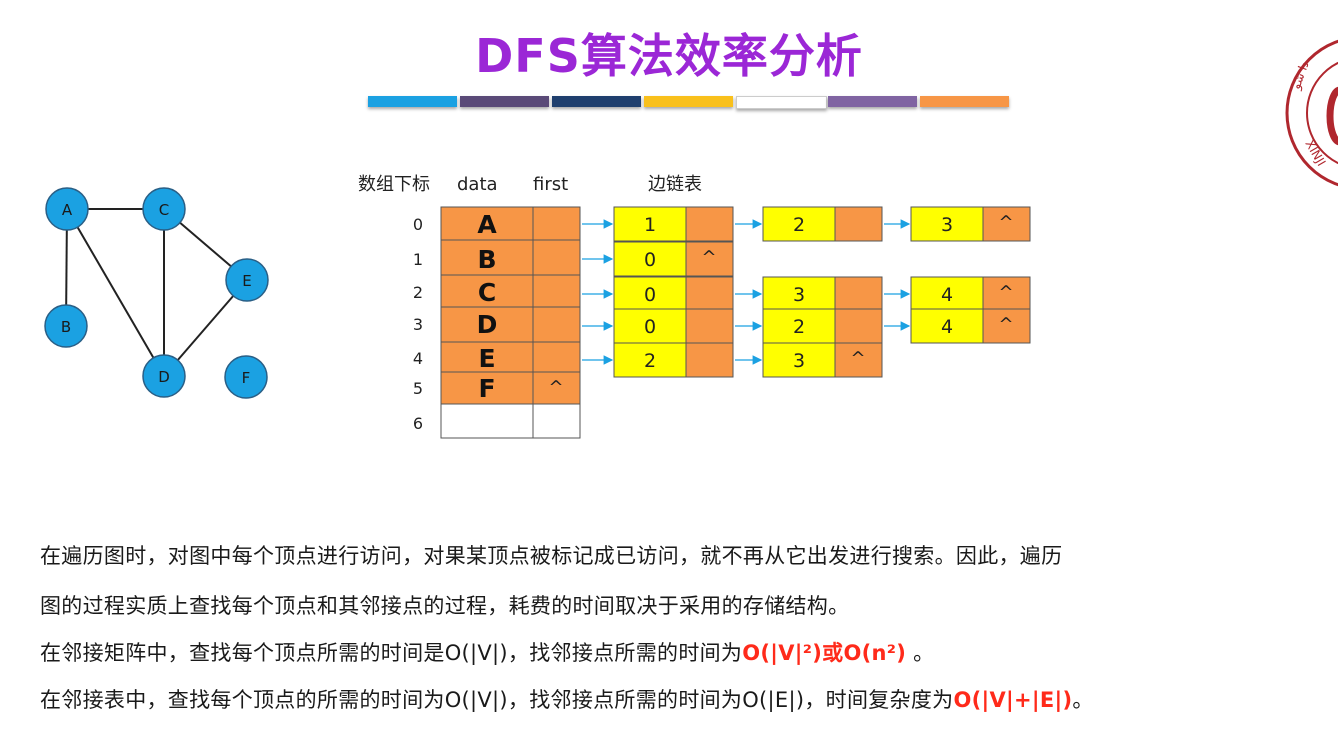  I want to click on data-value-E: E, so click(486, 358).